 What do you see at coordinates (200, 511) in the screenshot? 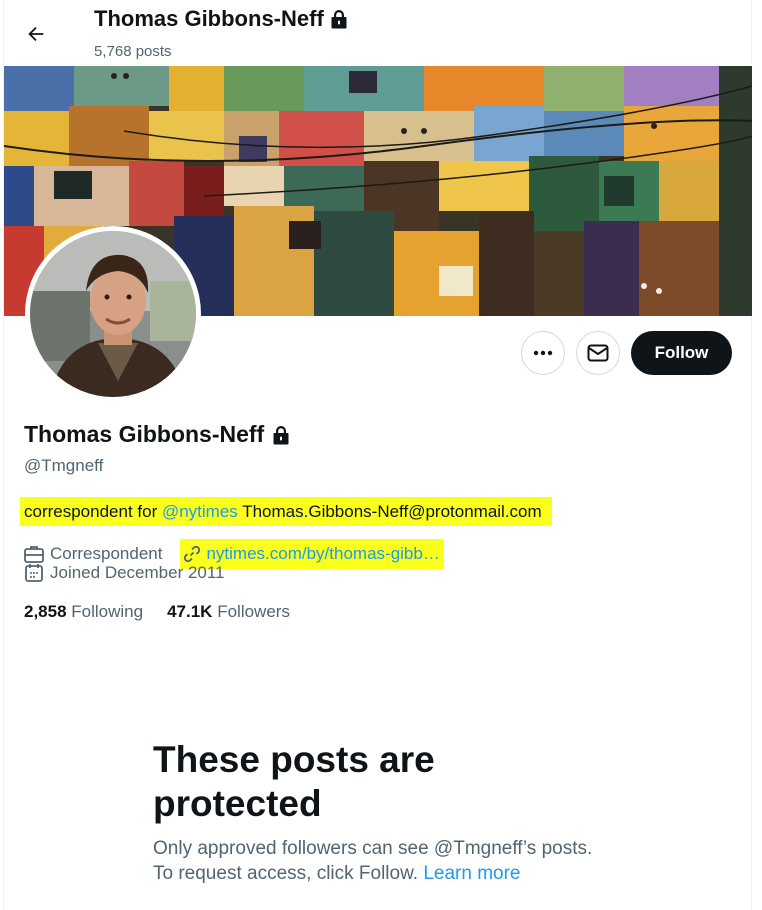
I see `bio-mention-link: @nytimes` at bounding box center [200, 511].